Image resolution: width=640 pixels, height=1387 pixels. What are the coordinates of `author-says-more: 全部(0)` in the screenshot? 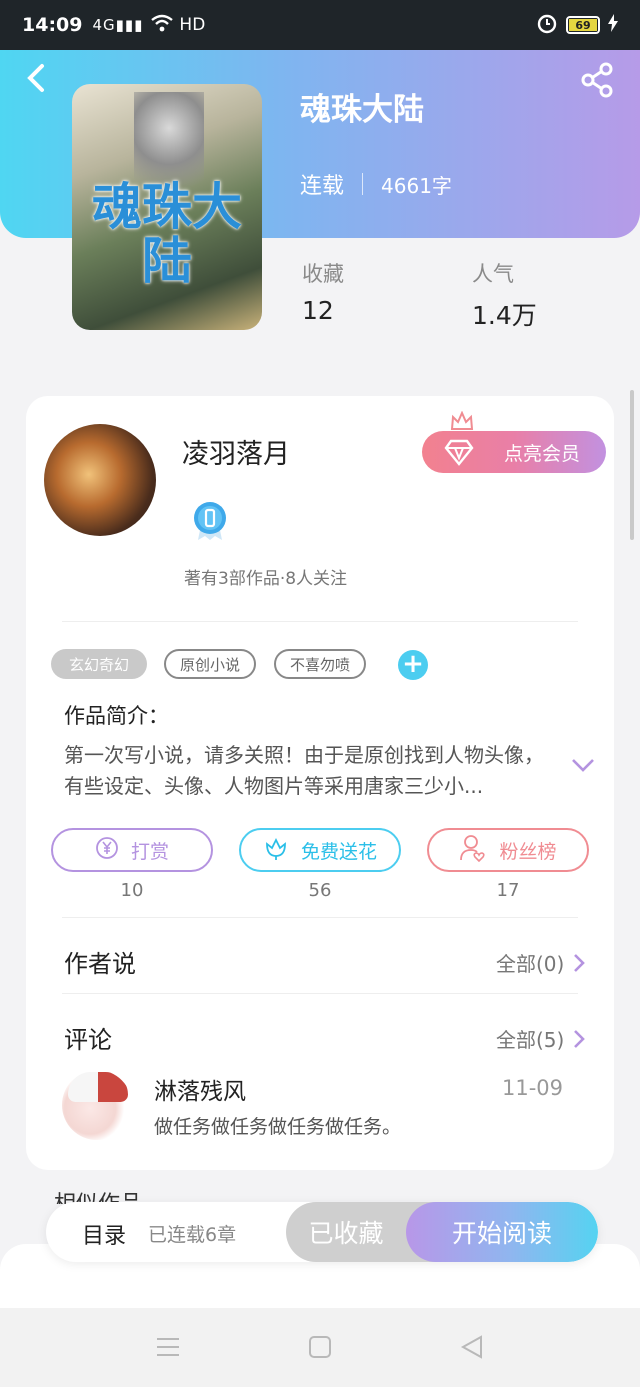 It's located at (541, 962).